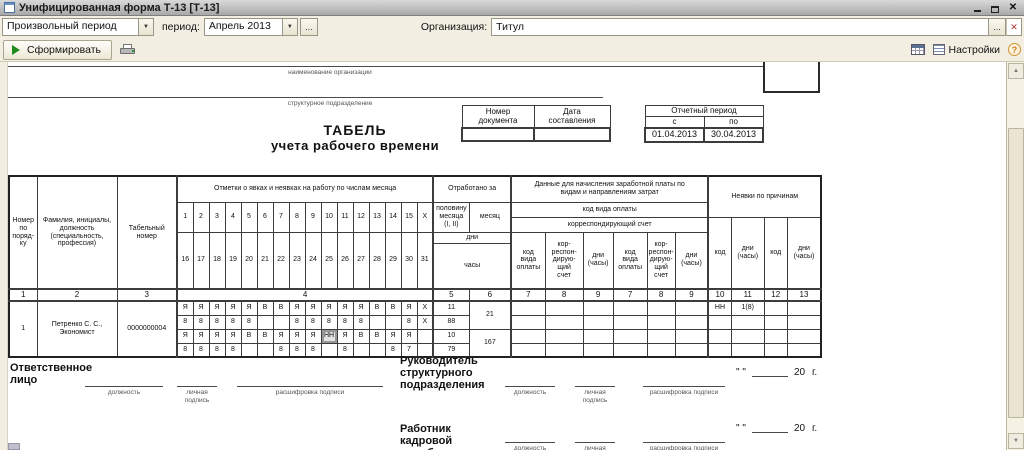 This screenshot has width=1024, height=450. Describe the element at coordinates (995, 7) in the screenshot. I see `restore-button` at that location.